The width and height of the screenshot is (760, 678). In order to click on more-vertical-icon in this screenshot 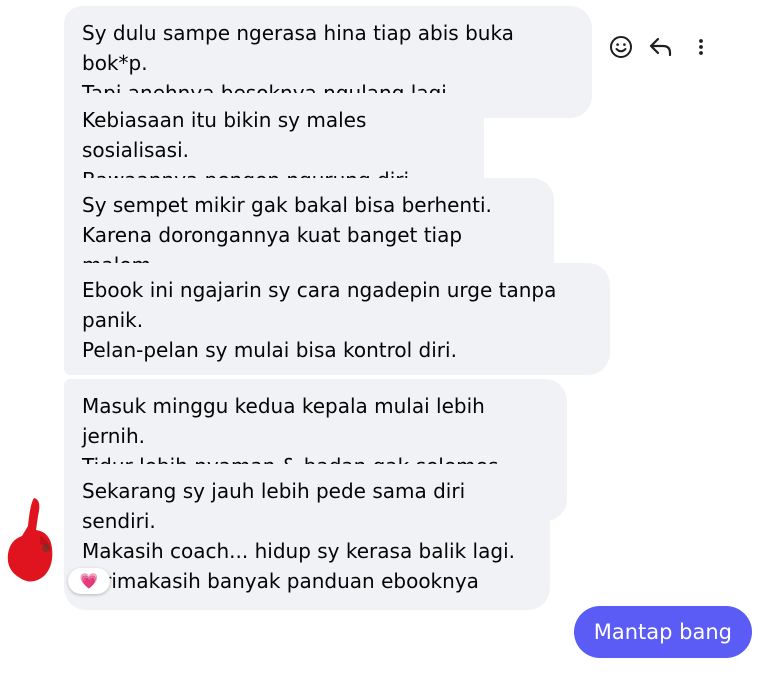, I will do `click(701, 47)`.